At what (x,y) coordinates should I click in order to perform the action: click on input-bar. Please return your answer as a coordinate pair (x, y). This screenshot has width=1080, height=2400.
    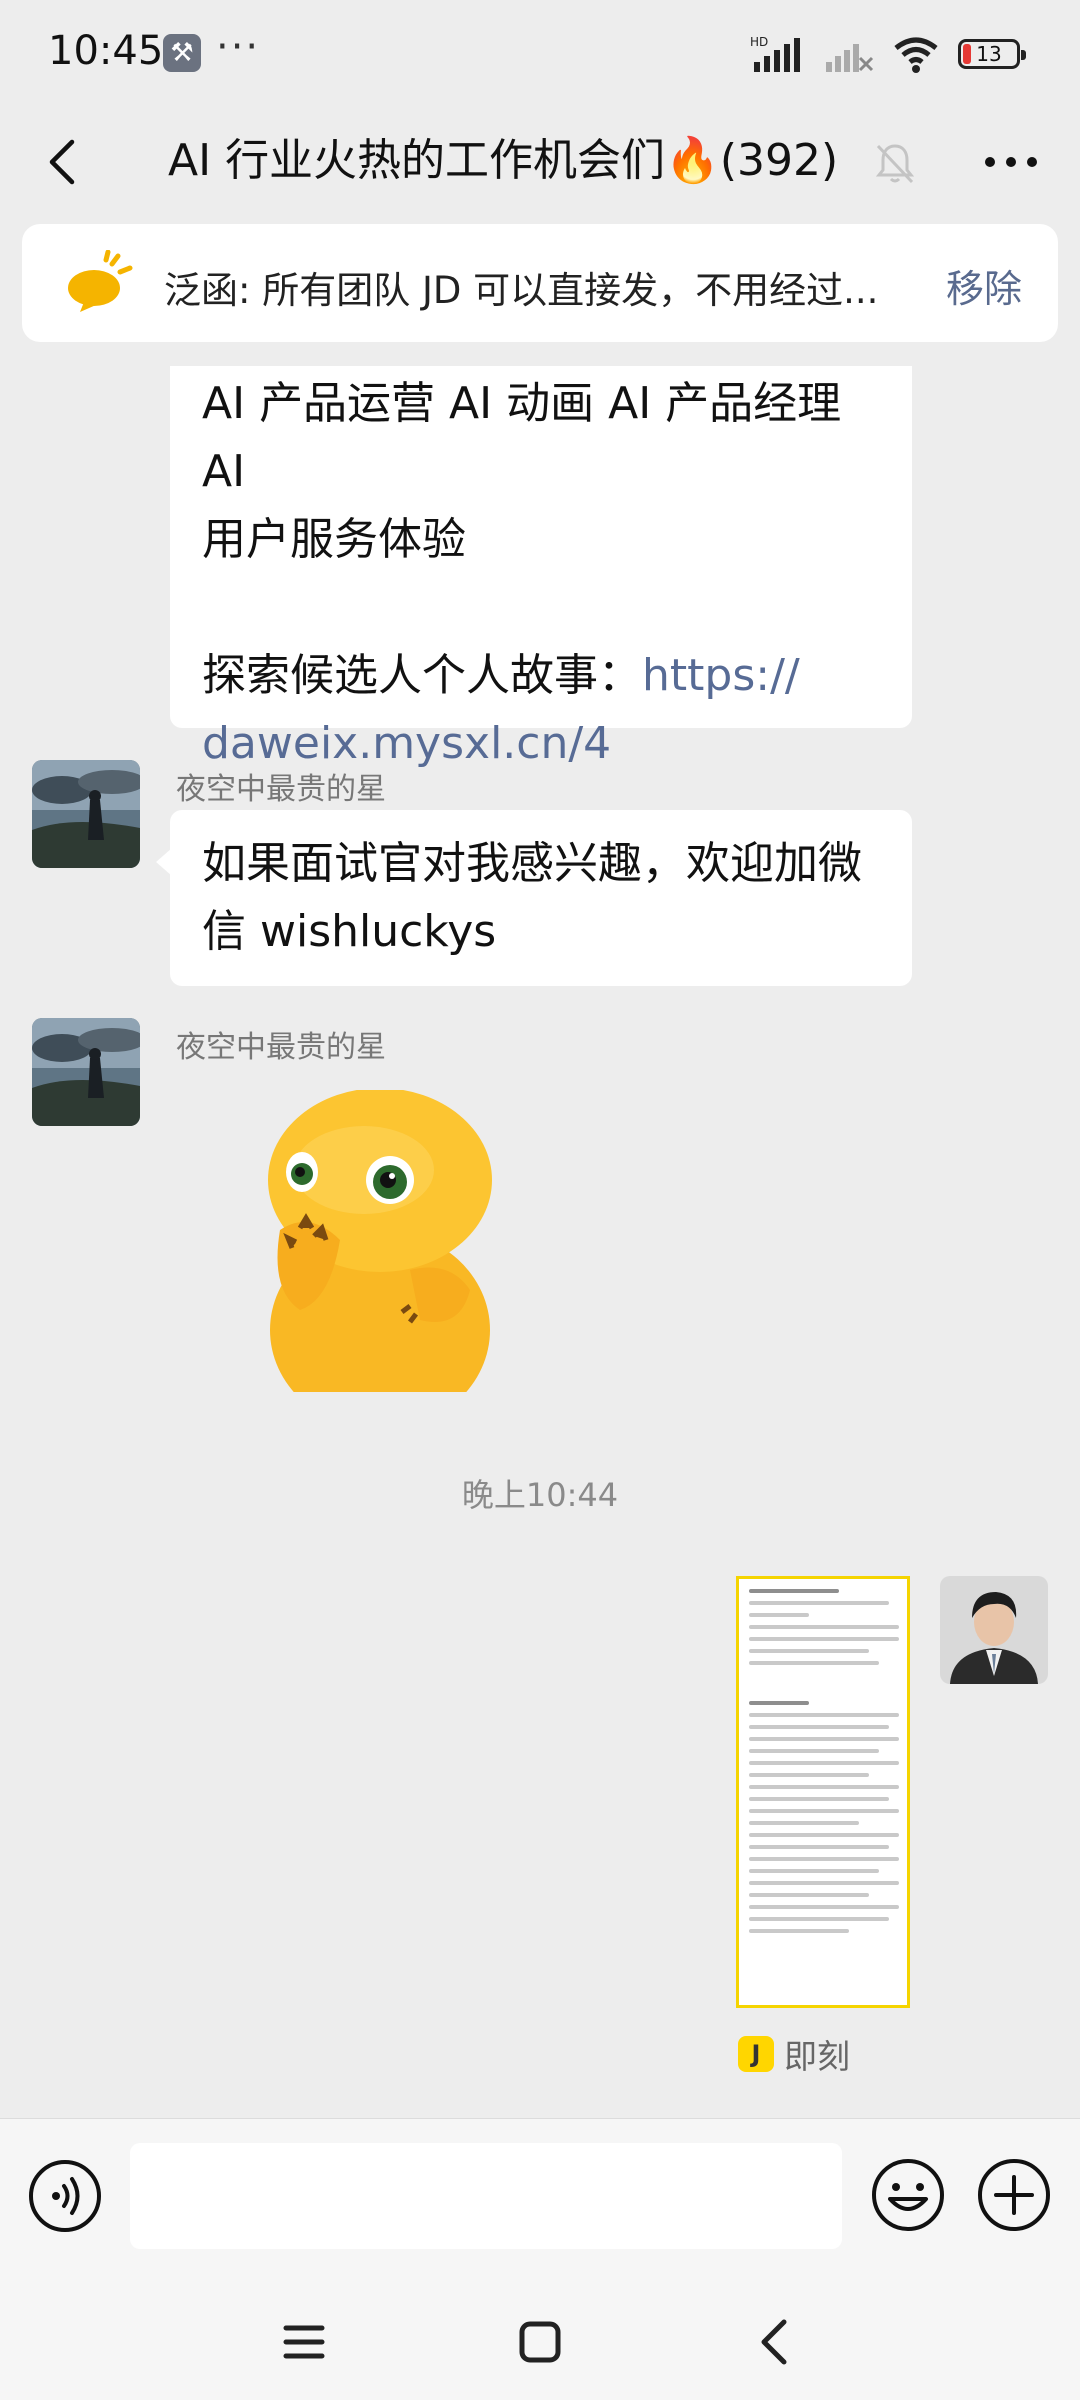
    Looking at the image, I should click on (540, 2198).